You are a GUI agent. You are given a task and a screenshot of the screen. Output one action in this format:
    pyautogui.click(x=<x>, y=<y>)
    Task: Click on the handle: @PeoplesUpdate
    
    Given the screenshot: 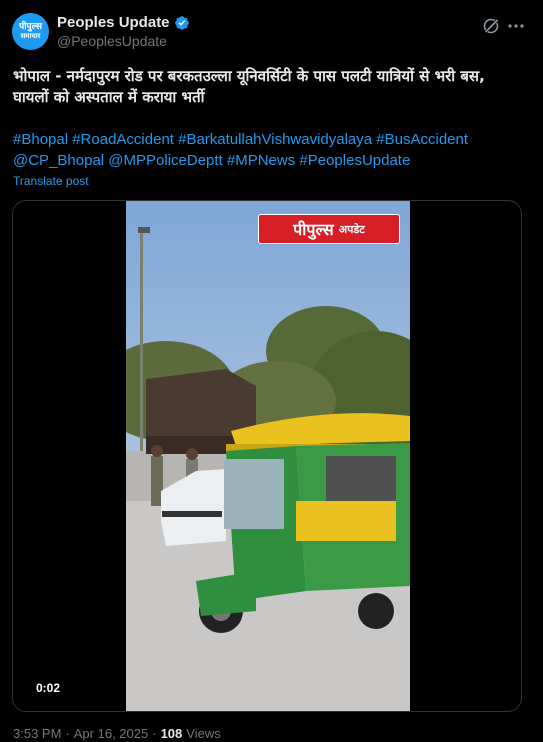 What is the action you would take?
    pyautogui.click(x=112, y=41)
    